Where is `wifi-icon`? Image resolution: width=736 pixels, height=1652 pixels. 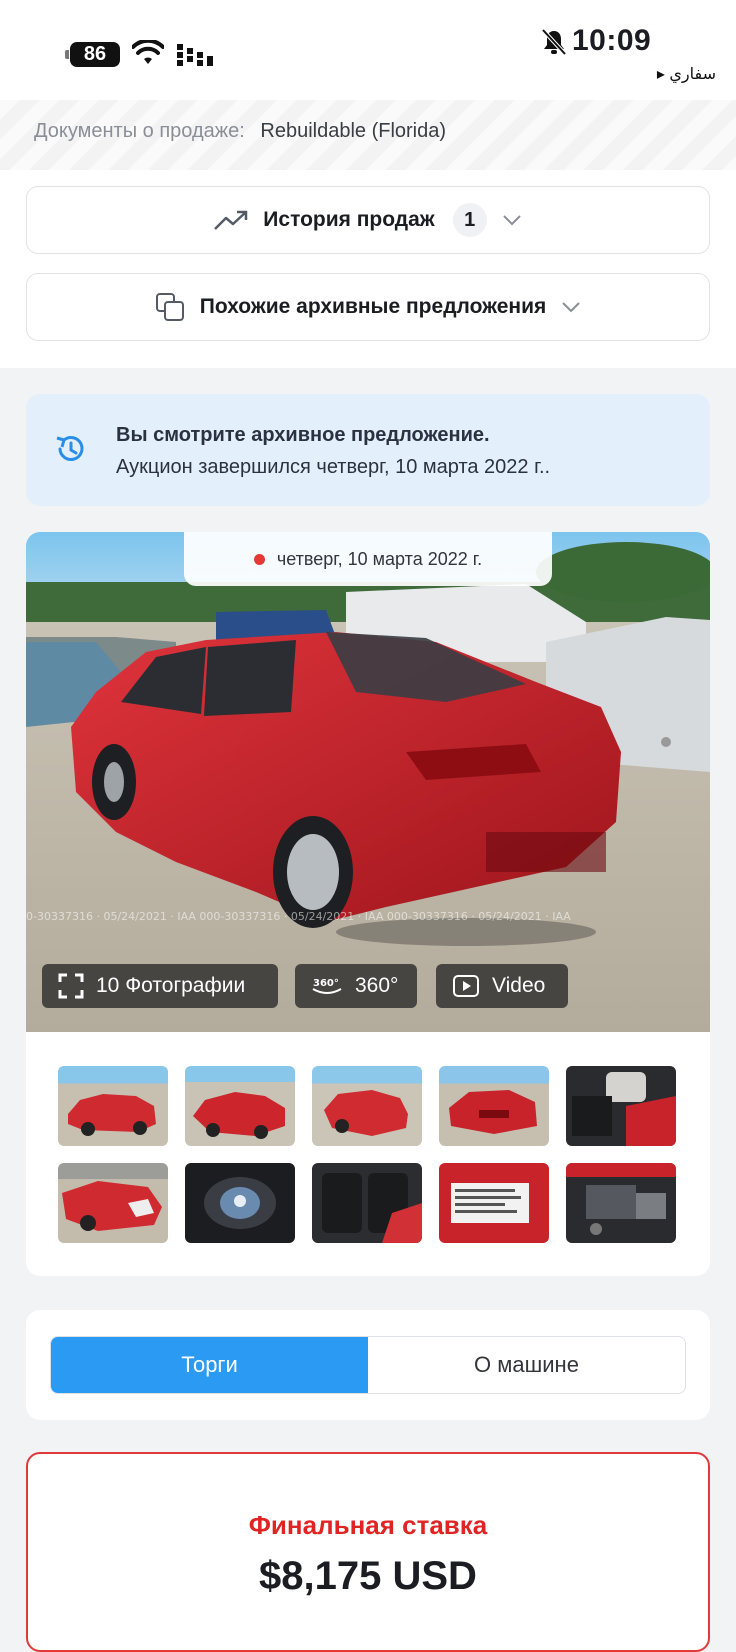 wifi-icon is located at coordinates (148, 52).